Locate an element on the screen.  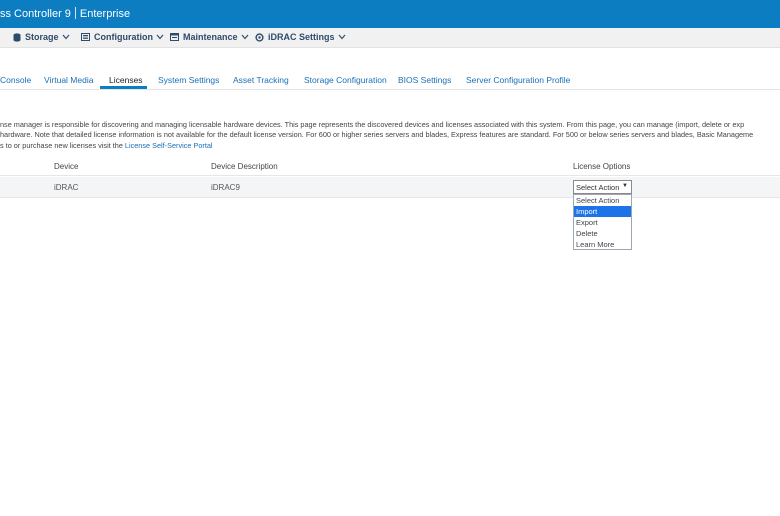
option-learn-more: Learn More is located at coordinates (602, 244).